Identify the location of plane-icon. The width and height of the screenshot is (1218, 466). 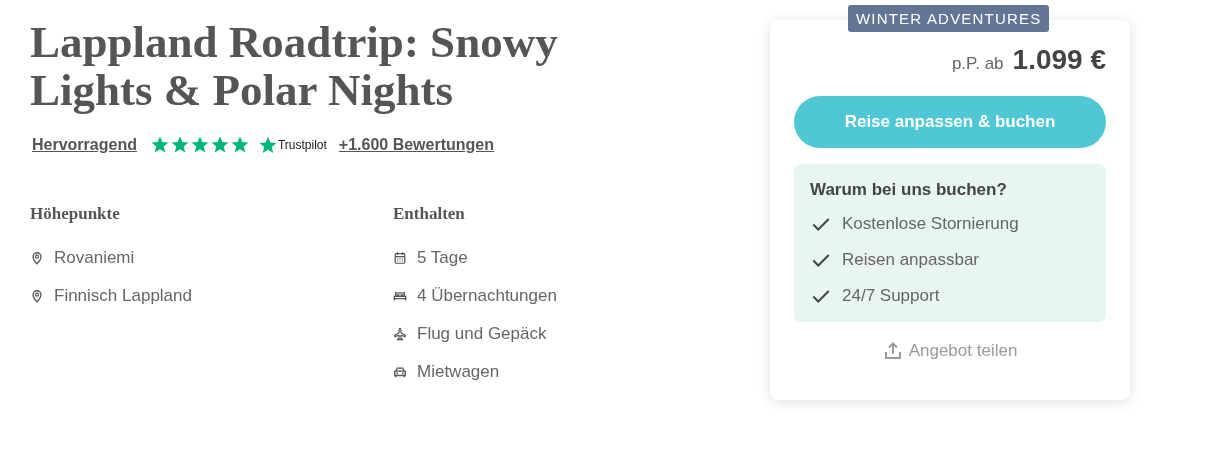
(400, 334).